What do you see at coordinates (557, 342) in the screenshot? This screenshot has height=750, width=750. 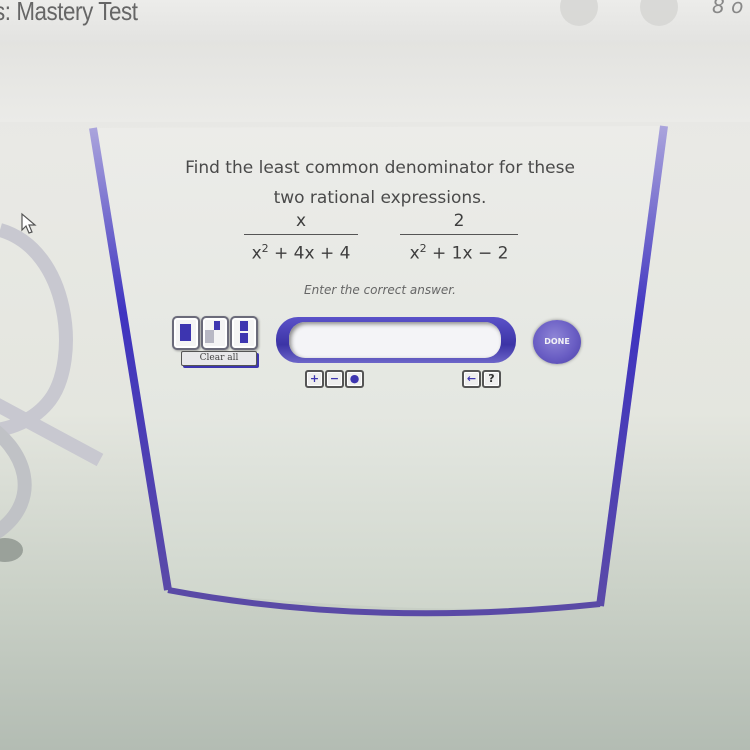 I see `done-button: DONE` at bounding box center [557, 342].